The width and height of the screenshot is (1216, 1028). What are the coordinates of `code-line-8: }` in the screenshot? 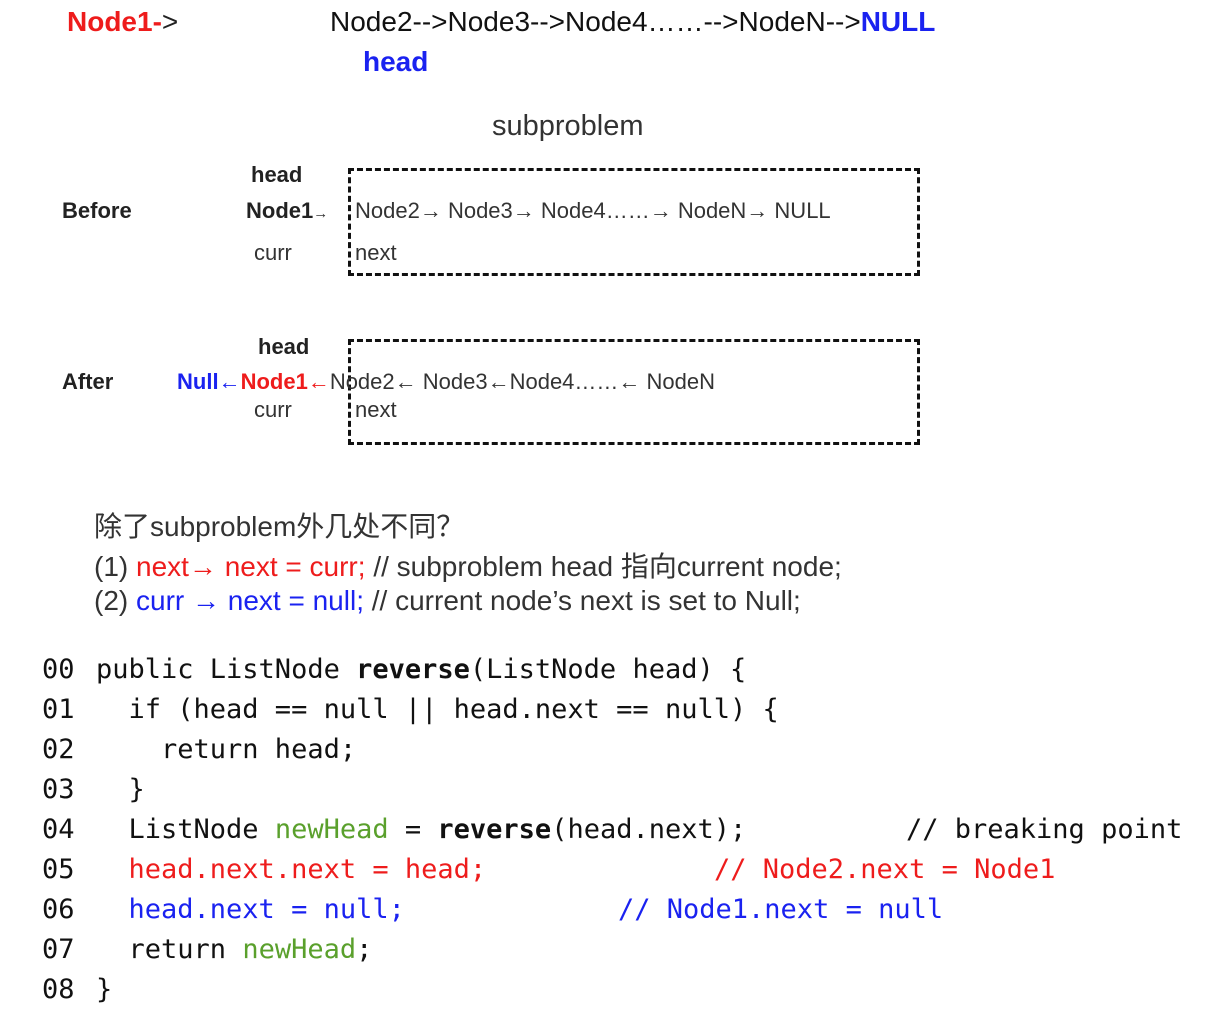 It's located at (104, 989).